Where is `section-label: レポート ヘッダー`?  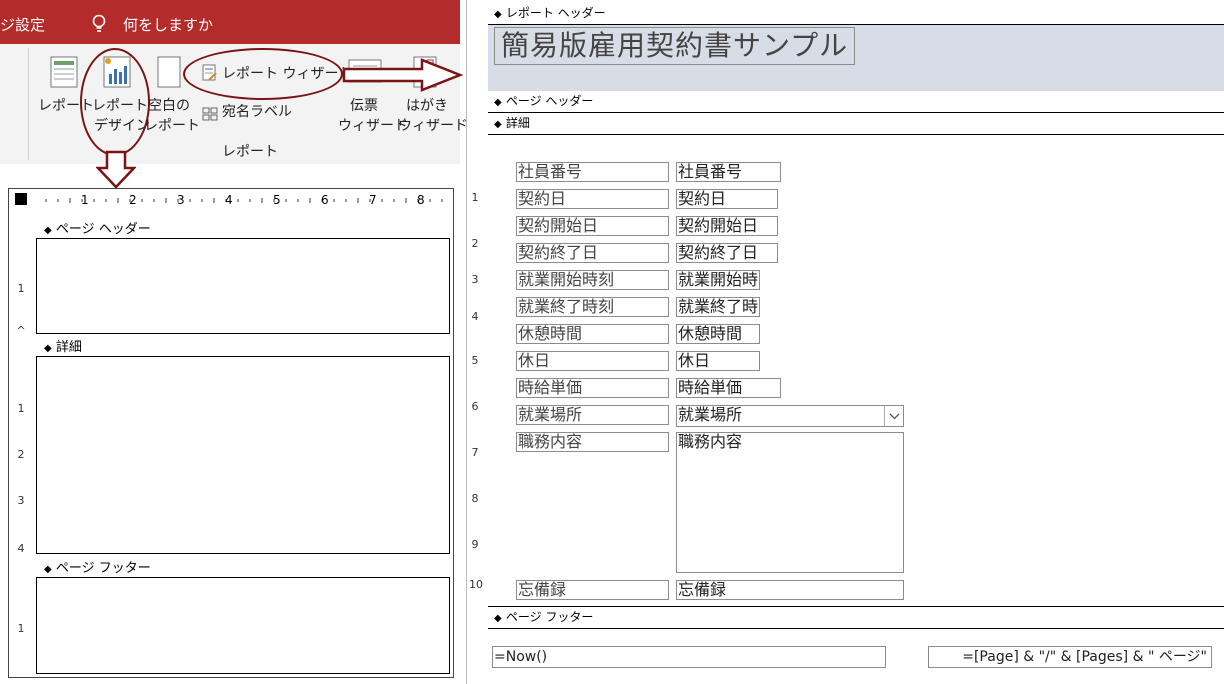
section-label: レポート ヘッダー is located at coordinates (555, 13).